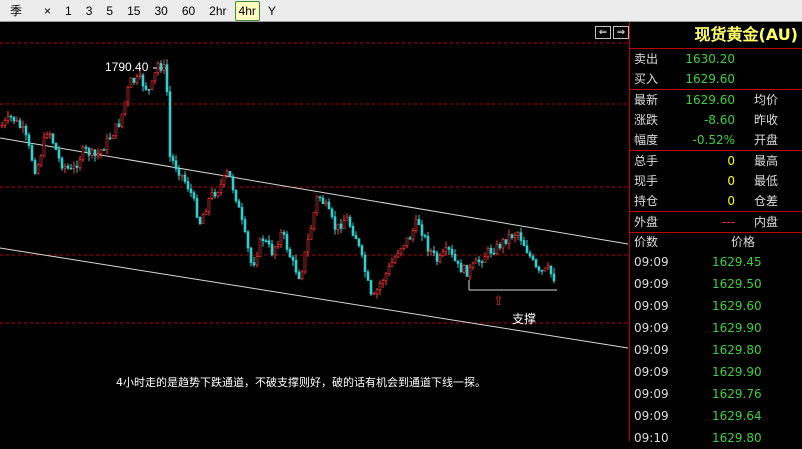 The width and height of the screenshot is (802, 449). Describe the element at coordinates (716, 416) in the screenshot. I see `tick-row: 09:09 1629.64` at that location.